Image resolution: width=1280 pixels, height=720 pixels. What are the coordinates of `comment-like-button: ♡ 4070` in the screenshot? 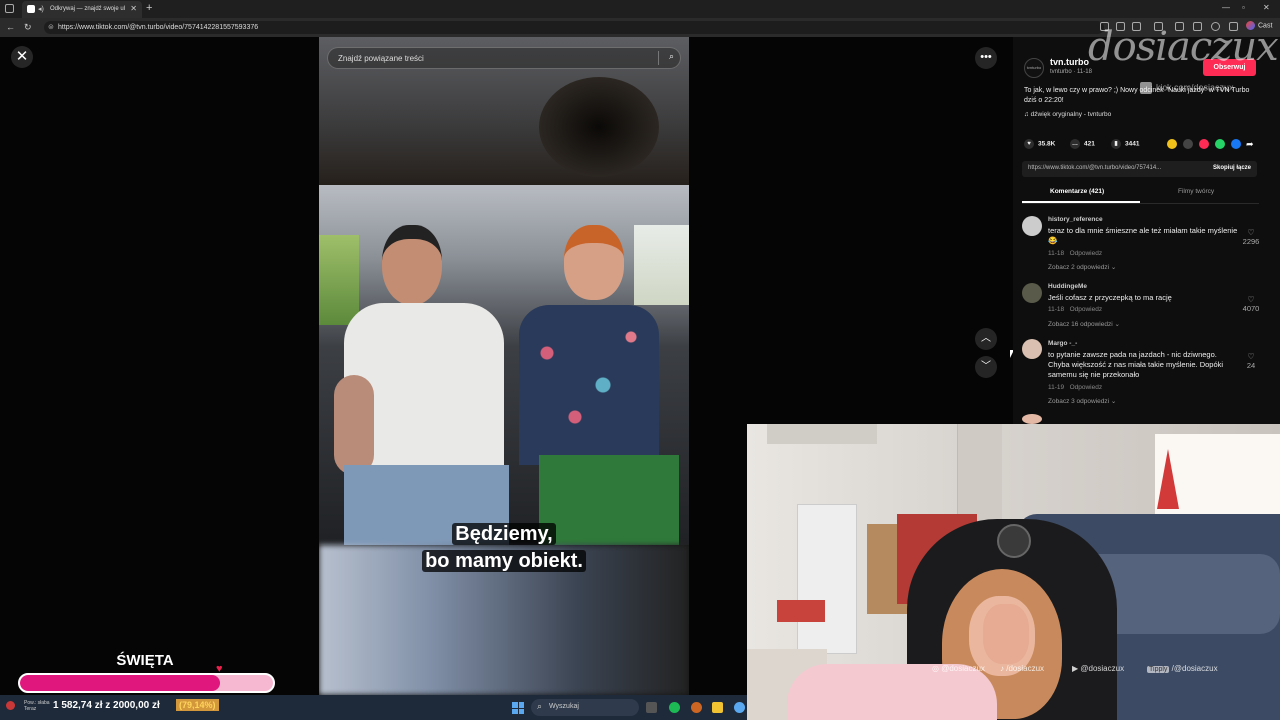 It's located at (1251, 304).